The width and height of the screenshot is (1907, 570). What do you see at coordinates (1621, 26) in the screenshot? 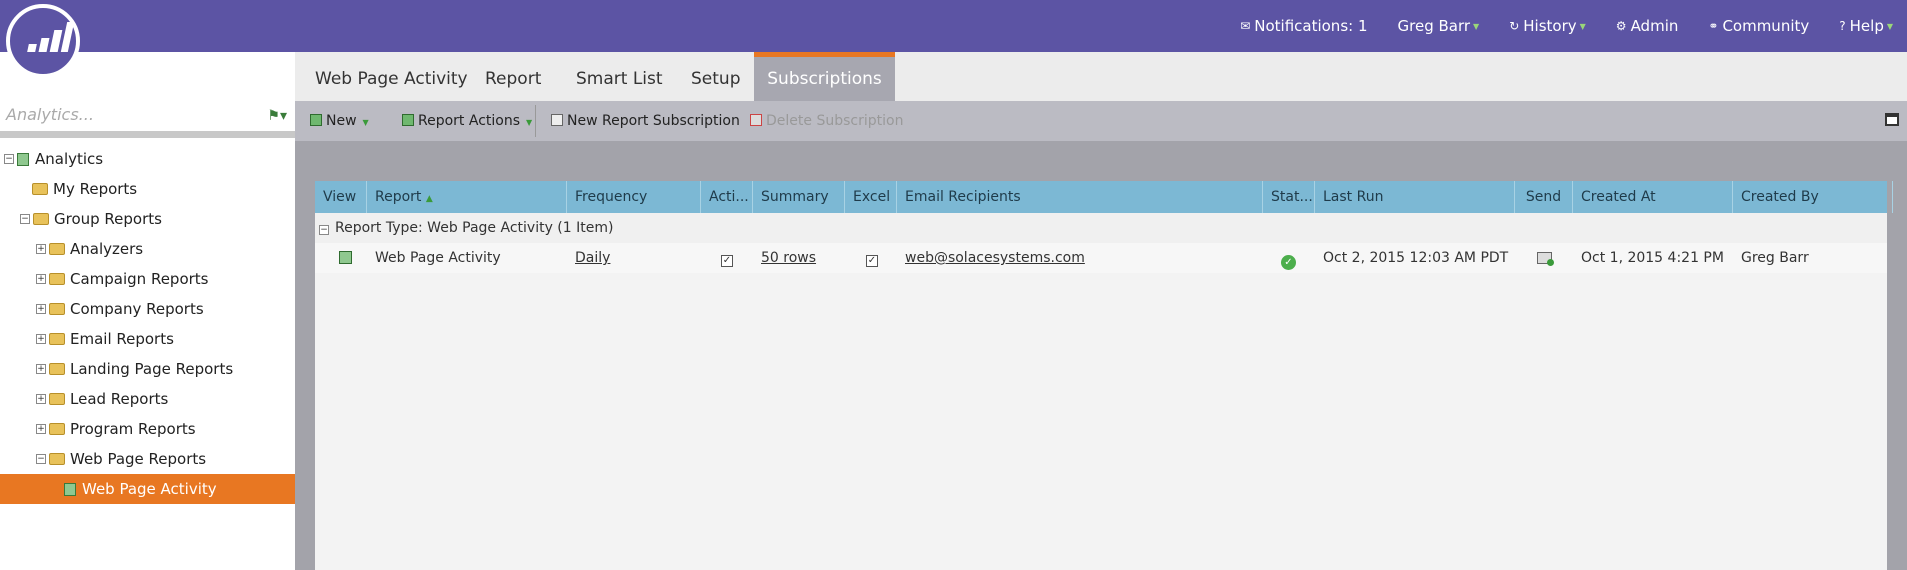
I see `gear-icon: ⚙` at bounding box center [1621, 26].